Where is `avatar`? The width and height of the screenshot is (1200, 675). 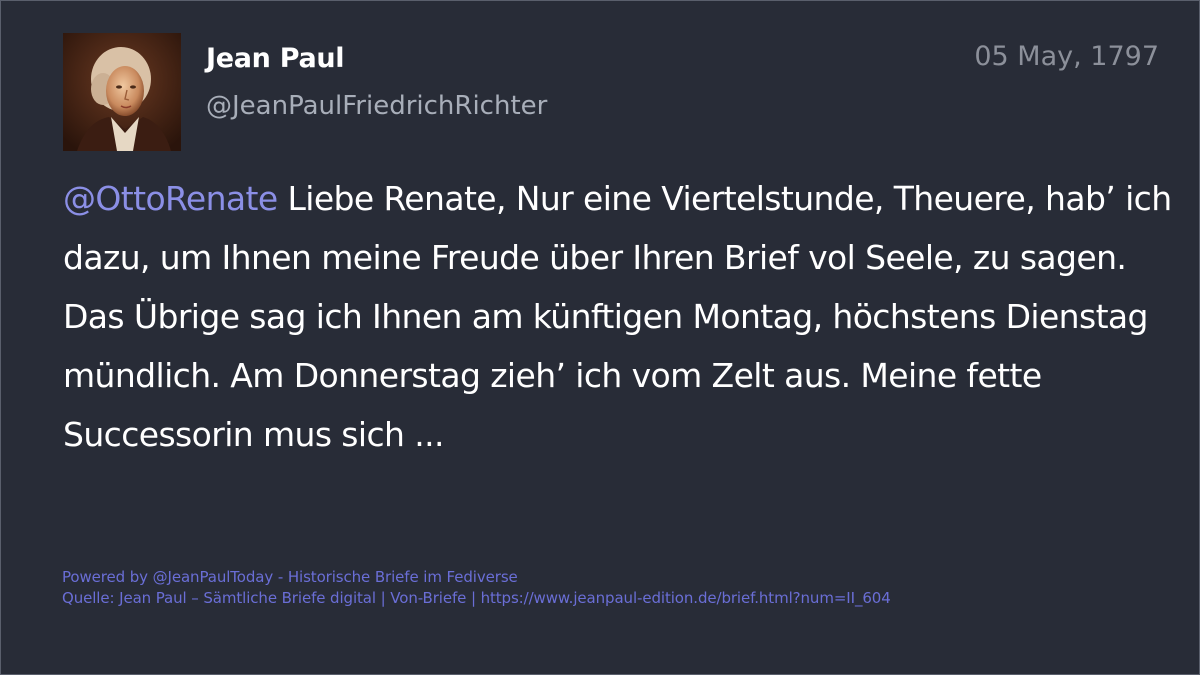
avatar is located at coordinates (122, 92).